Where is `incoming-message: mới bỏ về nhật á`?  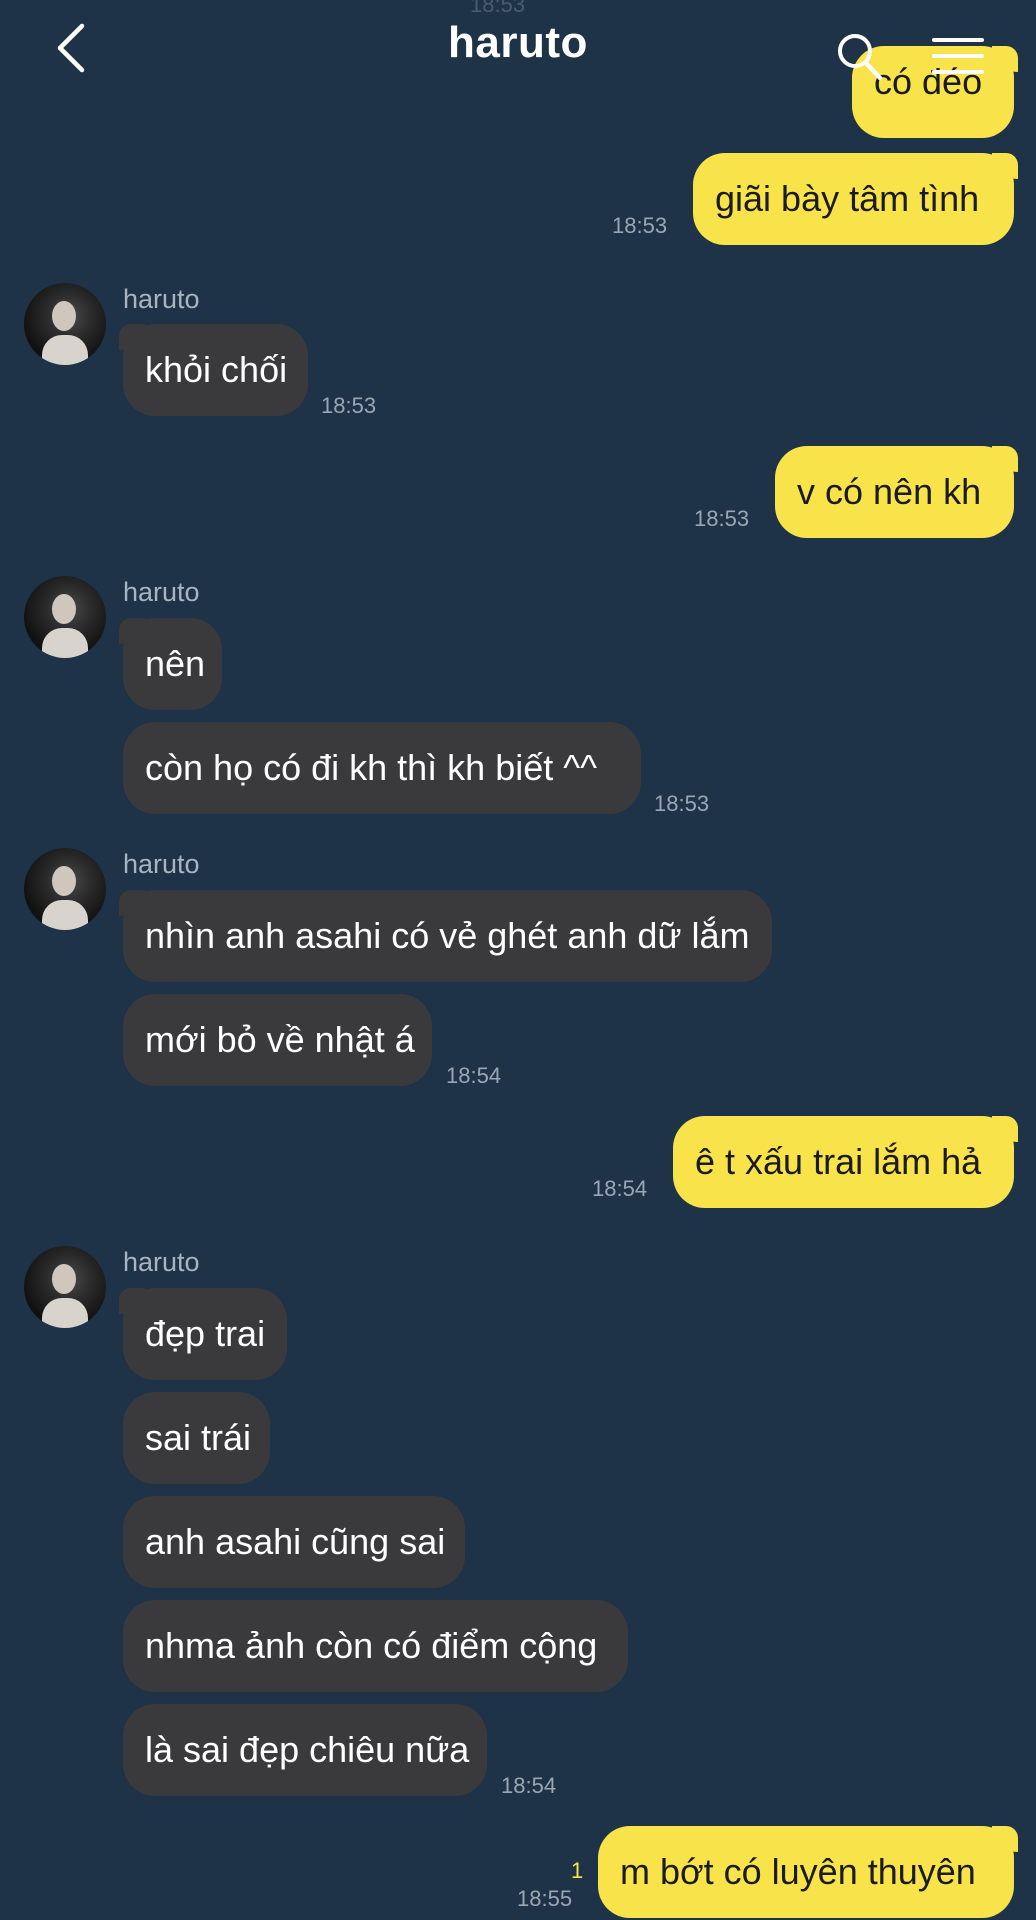 incoming-message: mới bỏ về nhật á is located at coordinates (277, 1040).